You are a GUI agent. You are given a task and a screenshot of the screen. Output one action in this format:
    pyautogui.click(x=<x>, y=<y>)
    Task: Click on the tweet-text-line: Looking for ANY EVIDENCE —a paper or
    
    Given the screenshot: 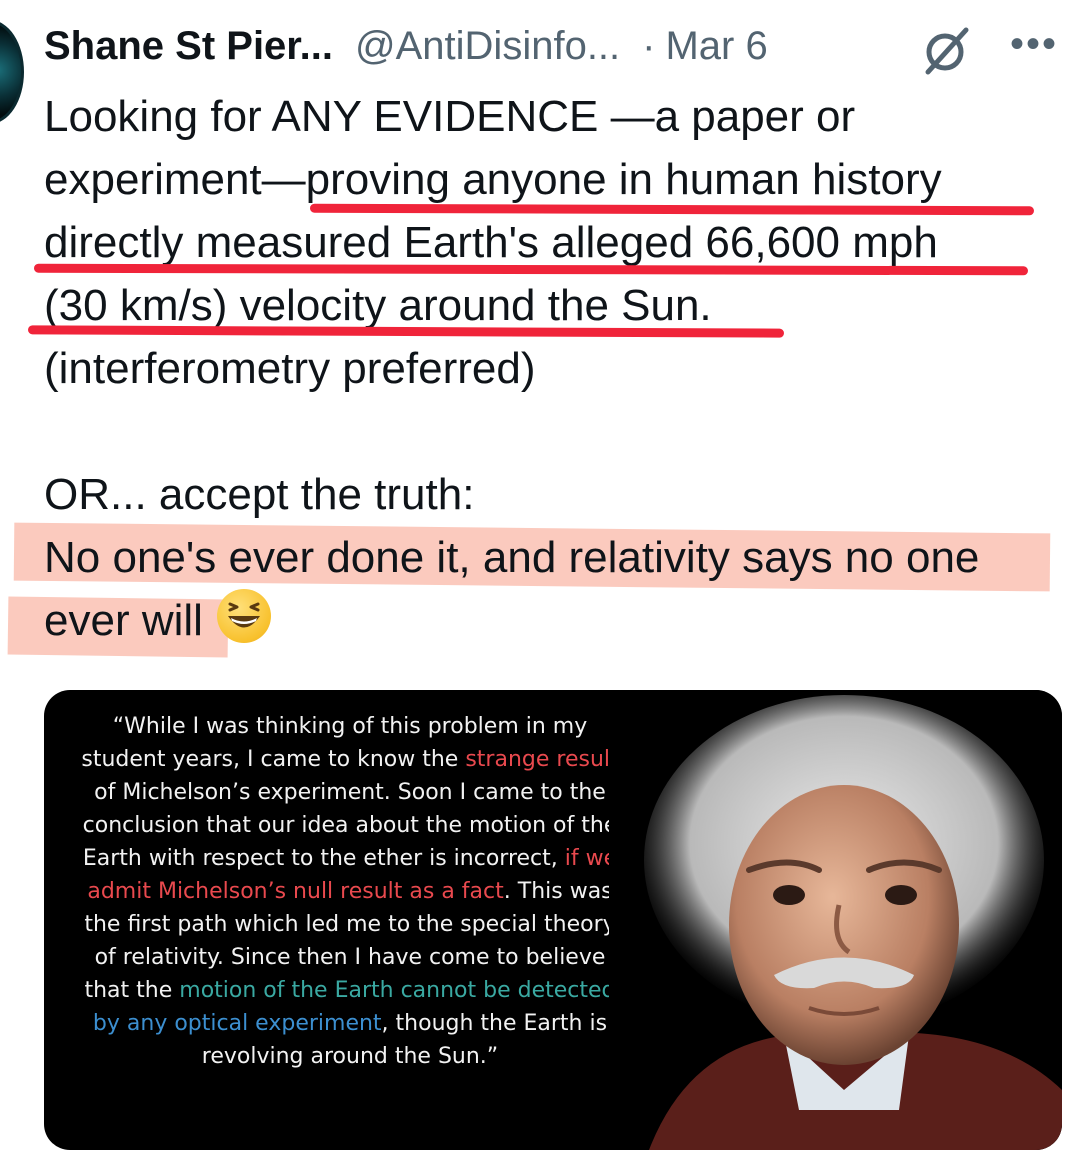 What is the action you would take?
    pyautogui.click(x=450, y=116)
    